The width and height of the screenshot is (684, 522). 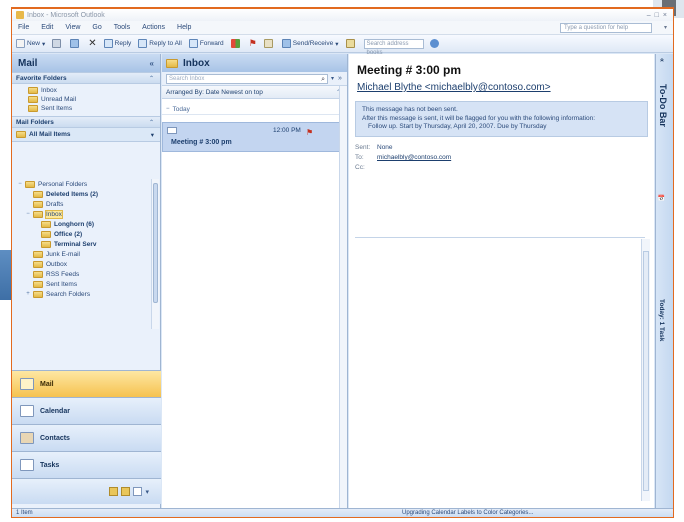 I want to click on delete-button: ✕, so click(x=92, y=43).